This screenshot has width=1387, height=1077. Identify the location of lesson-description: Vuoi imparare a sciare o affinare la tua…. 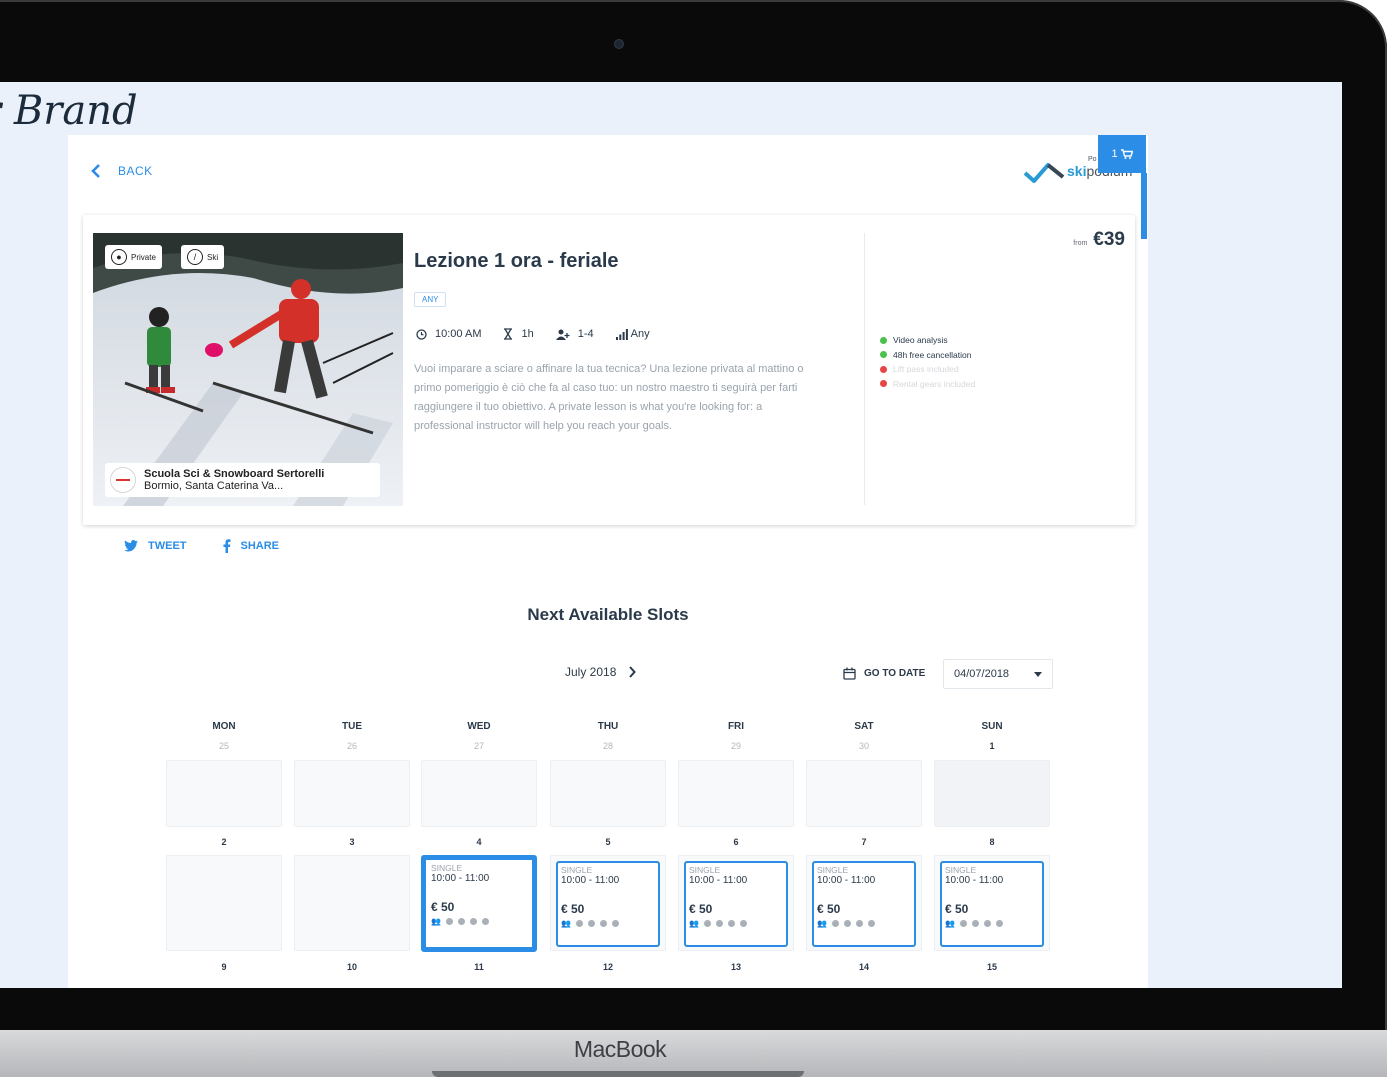
(609, 397).